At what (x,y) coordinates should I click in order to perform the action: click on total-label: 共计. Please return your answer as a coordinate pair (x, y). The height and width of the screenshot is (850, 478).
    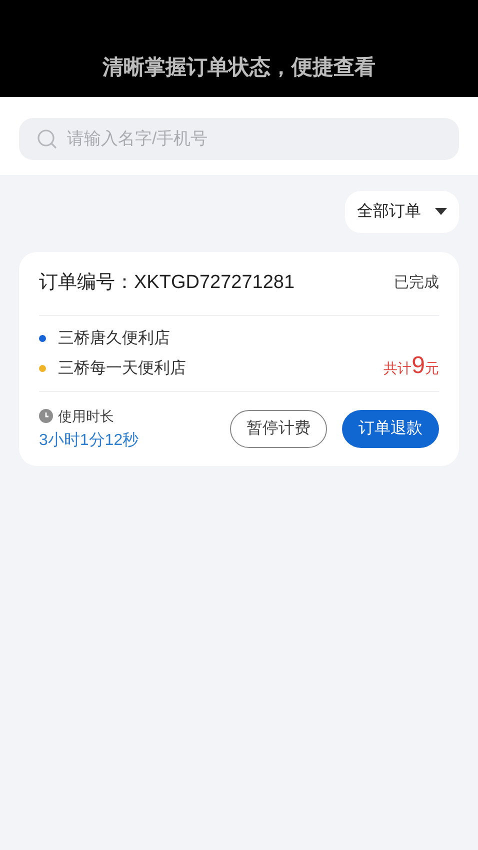
    Looking at the image, I should click on (398, 368).